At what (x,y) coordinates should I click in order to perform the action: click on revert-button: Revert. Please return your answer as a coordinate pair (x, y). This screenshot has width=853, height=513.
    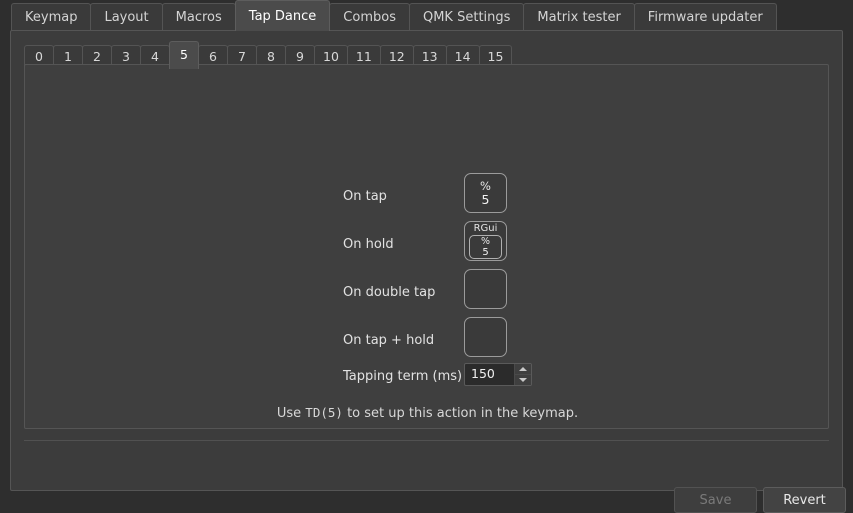
    Looking at the image, I should click on (804, 500).